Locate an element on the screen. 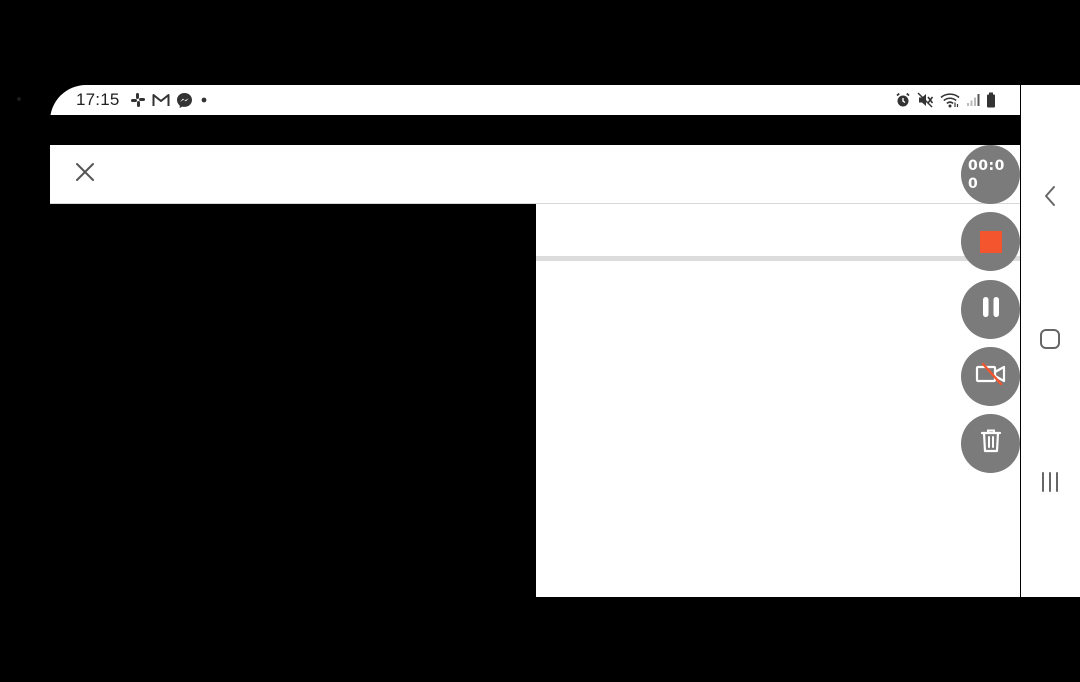 This screenshot has height=682, width=1080. mute-icon is located at coordinates (925, 100).